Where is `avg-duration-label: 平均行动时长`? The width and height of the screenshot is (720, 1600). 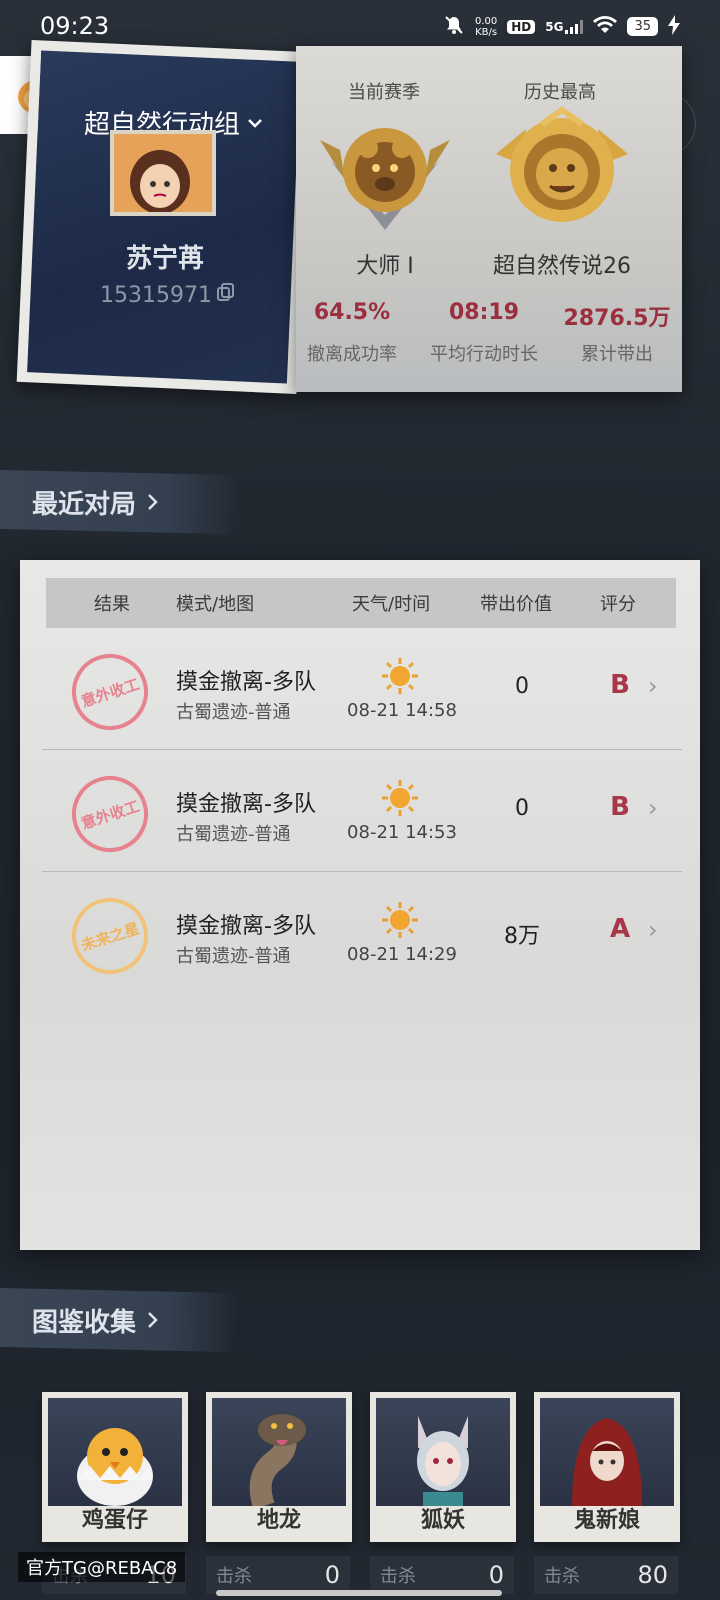 avg-duration-label: 平均行动时长 is located at coordinates (484, 354).